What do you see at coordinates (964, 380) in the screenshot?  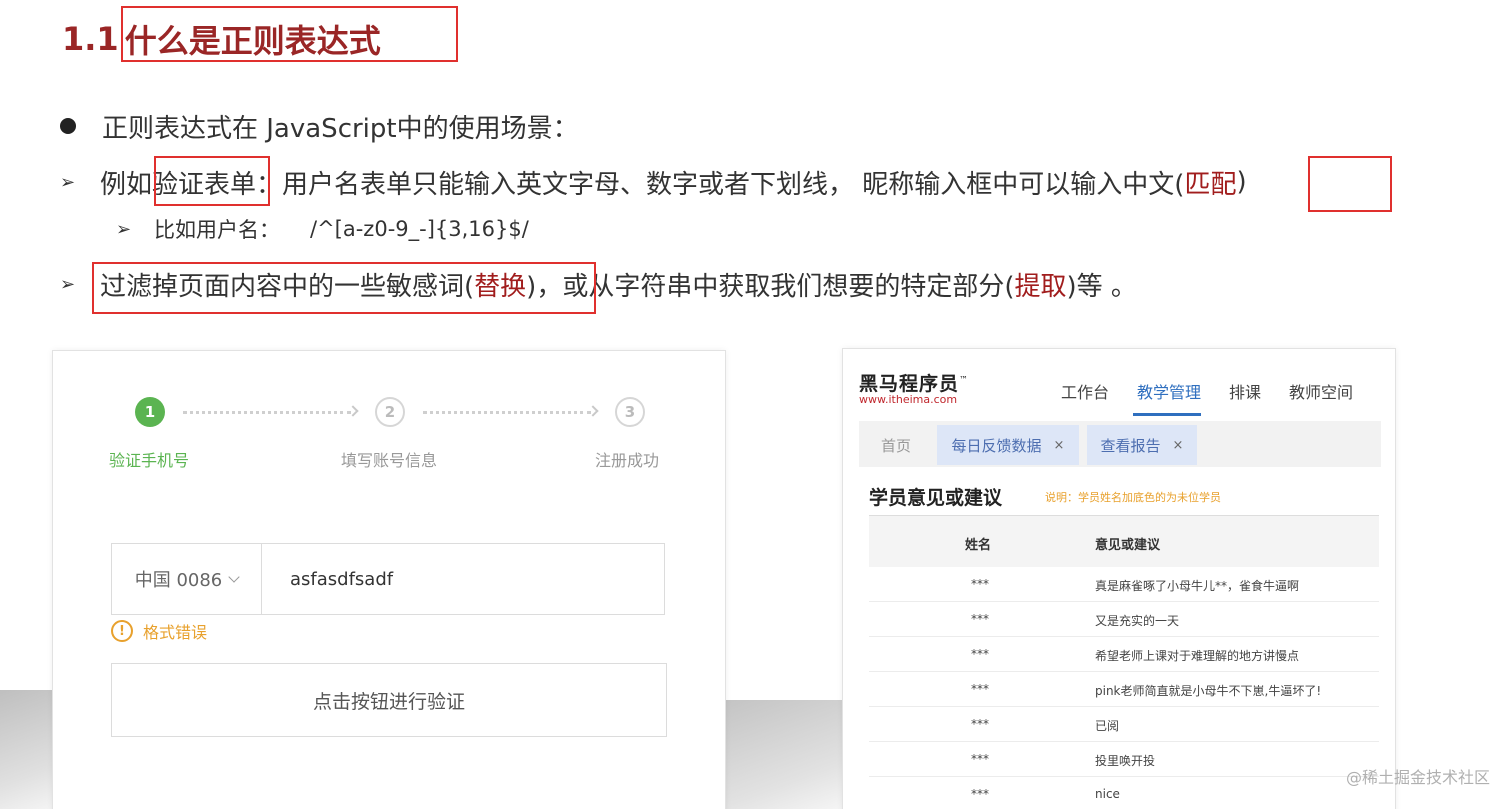 I see `logo-trademark: ™` at bounding box center [964, 380].